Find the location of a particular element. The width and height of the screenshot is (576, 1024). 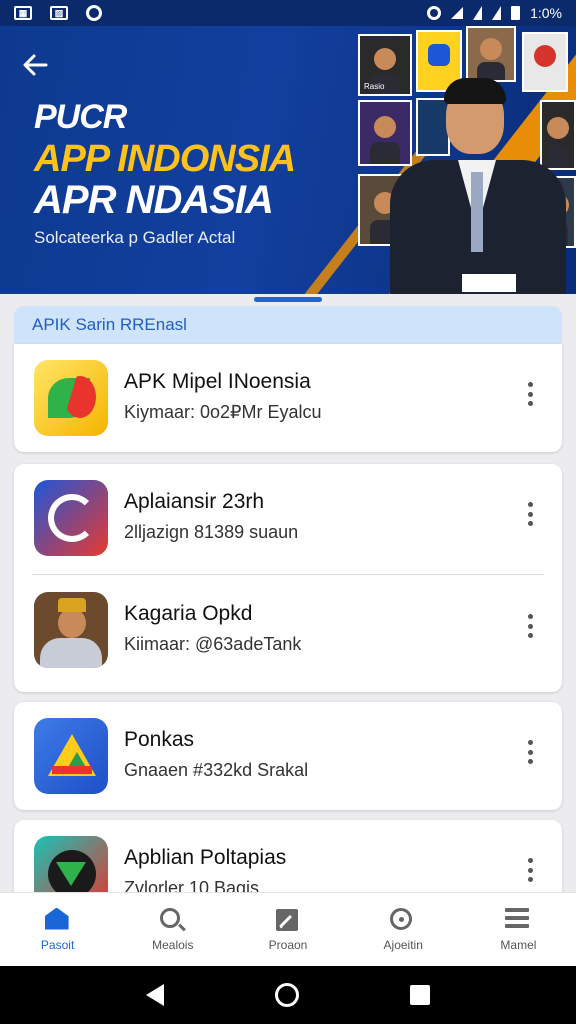

status-bar: ▦ ▨ 1:0% is located at coordinates (288, 13).